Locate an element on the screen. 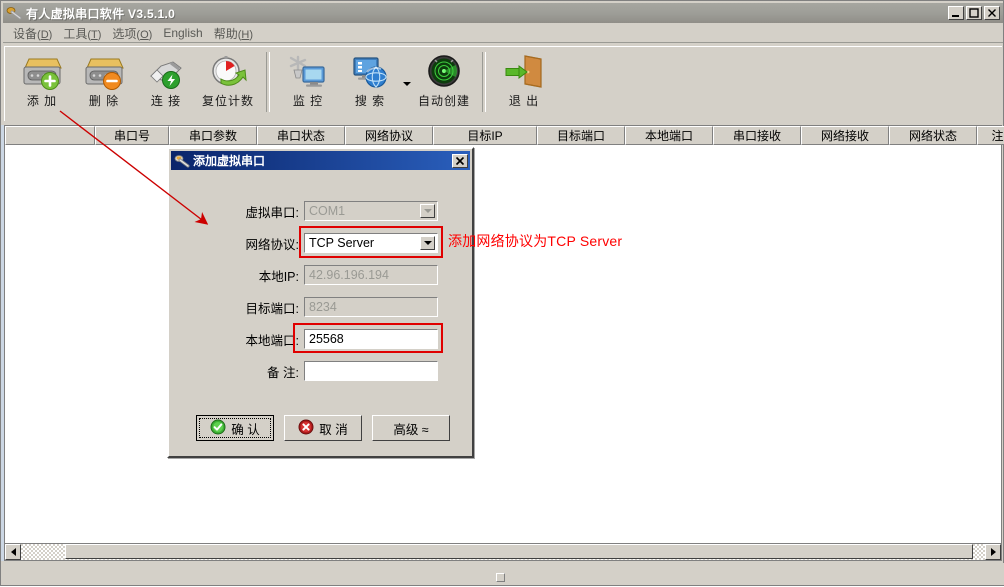 The image size is (1004, 587). green-check-icon is located at coordinates (218, 428).